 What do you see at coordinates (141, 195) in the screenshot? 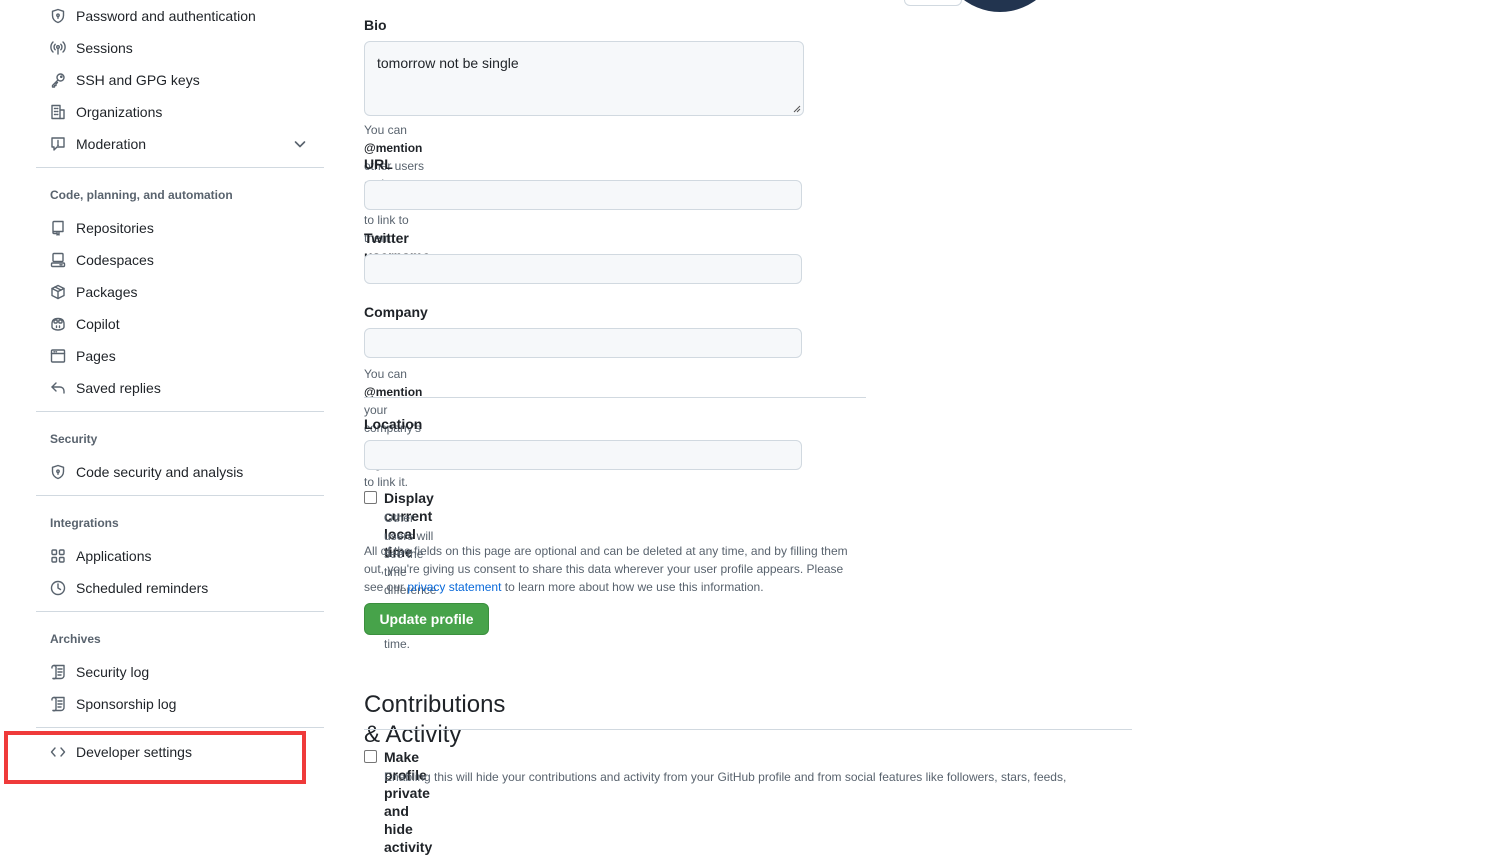
I see `sidebar-group-heading: Code, planning, and automation` at bounding box center [141, 195].